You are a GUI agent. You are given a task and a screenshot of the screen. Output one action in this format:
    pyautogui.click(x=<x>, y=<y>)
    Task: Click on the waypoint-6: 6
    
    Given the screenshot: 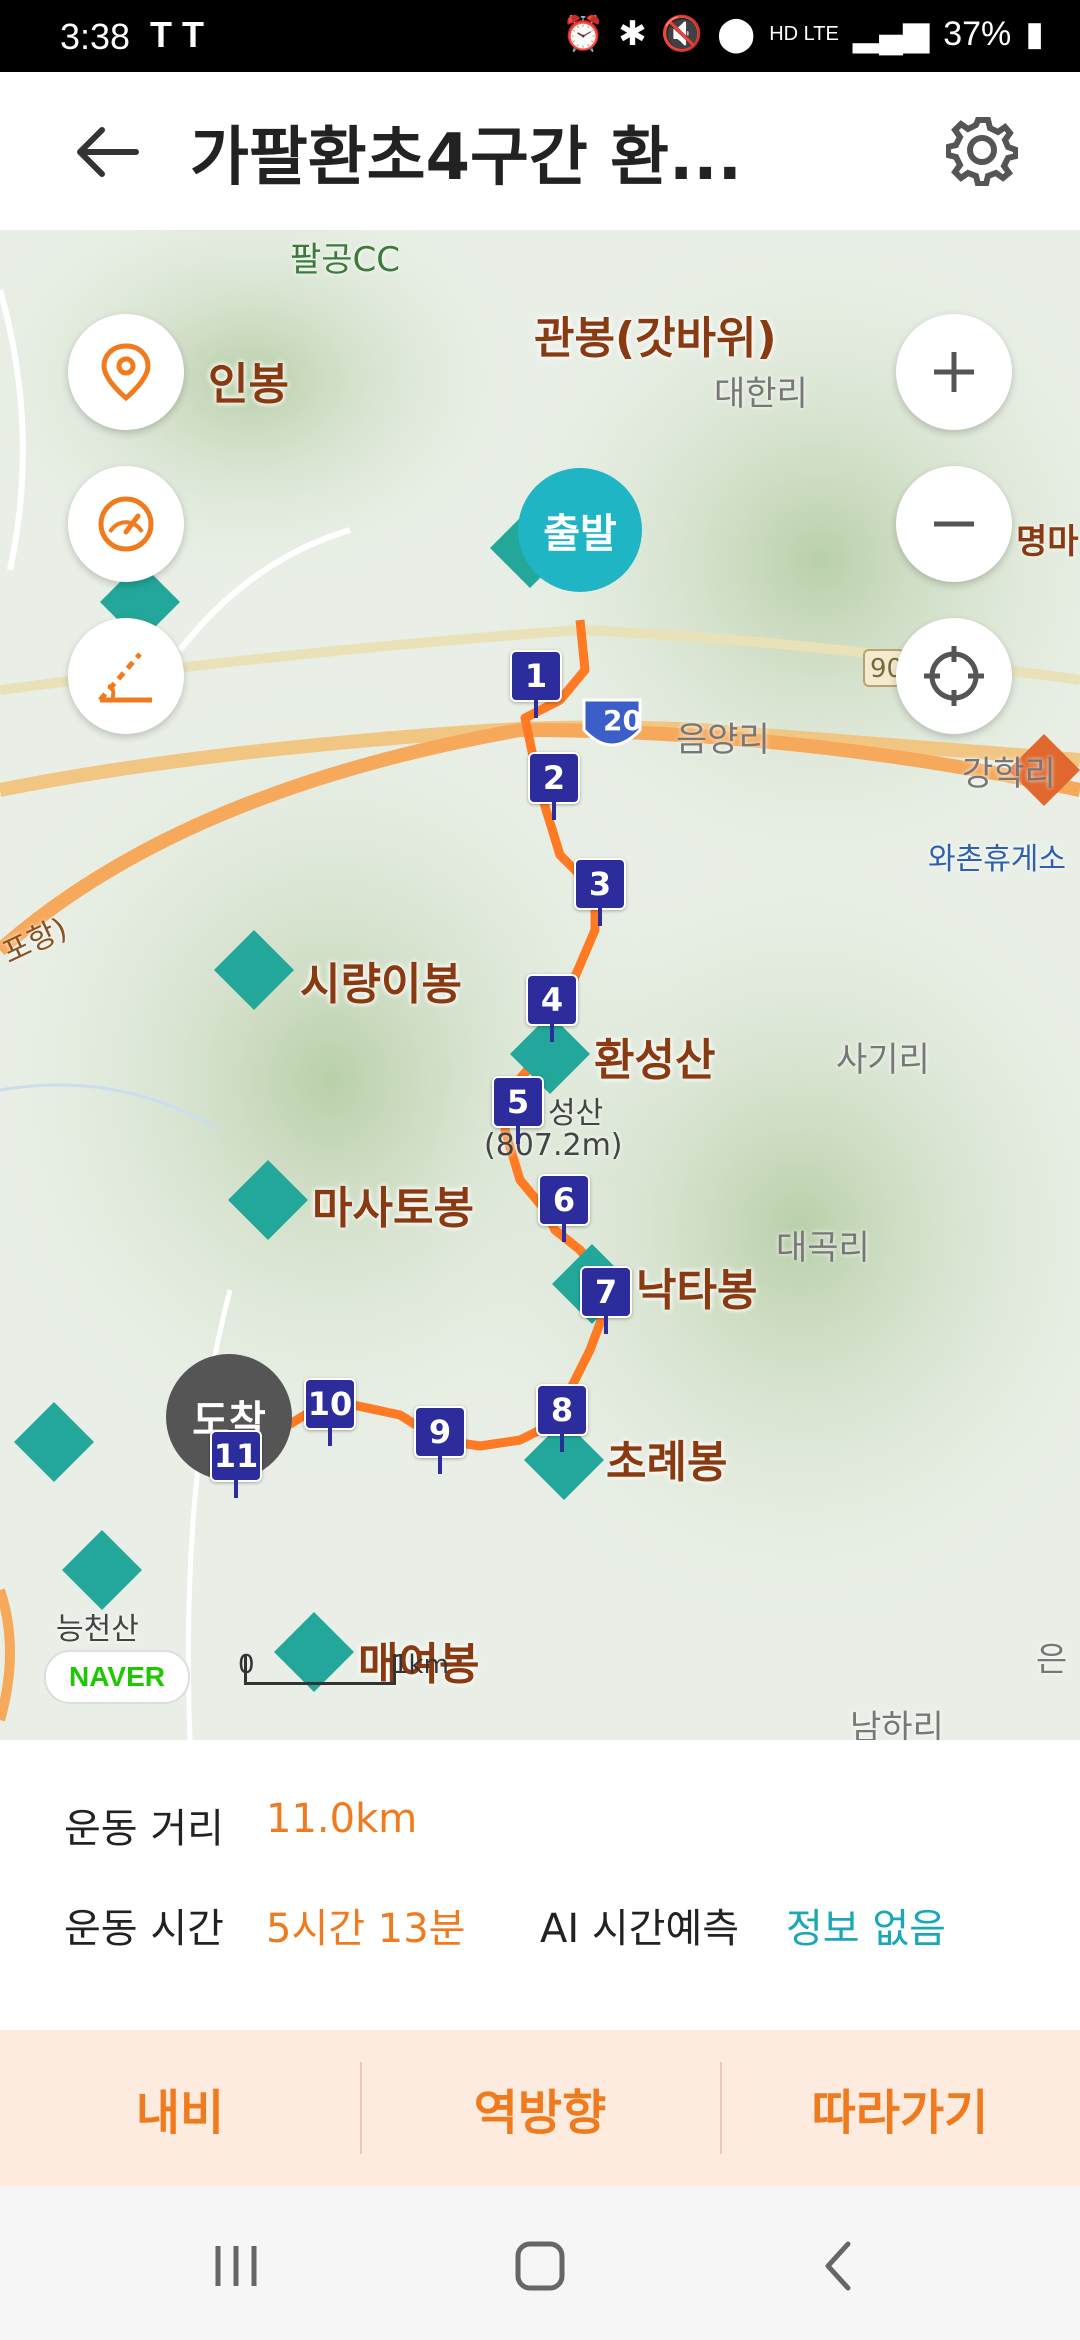 What is the action you would take?
    pyautogui.click(x=564, y=1208)
    